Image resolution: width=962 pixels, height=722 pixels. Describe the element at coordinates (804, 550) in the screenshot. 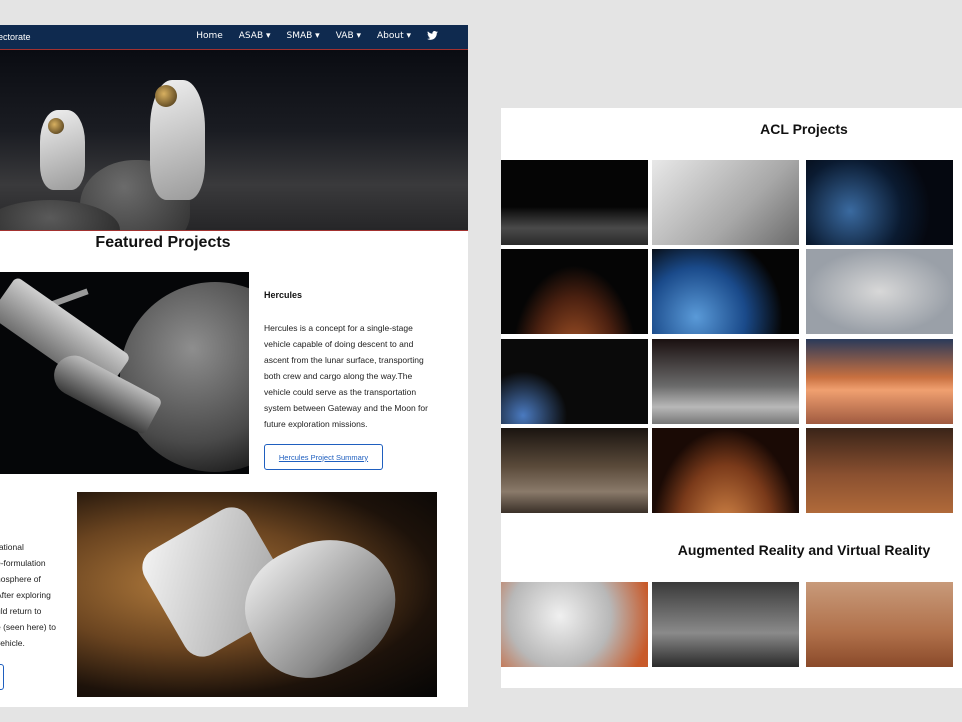

I see `ar-vr-heading: Augmented Reality and Virtual Reality` at that location.